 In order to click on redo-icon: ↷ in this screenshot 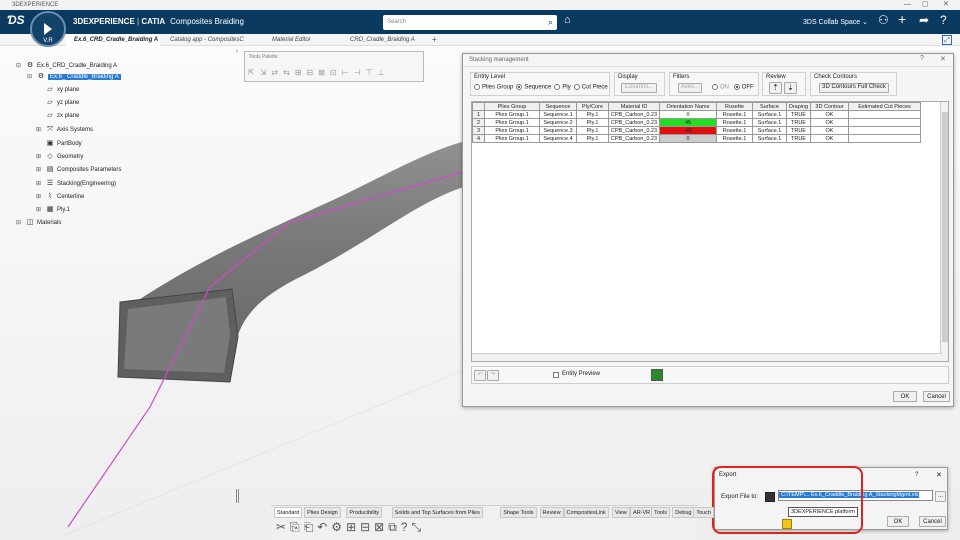, I will do `click(493, 375)`.